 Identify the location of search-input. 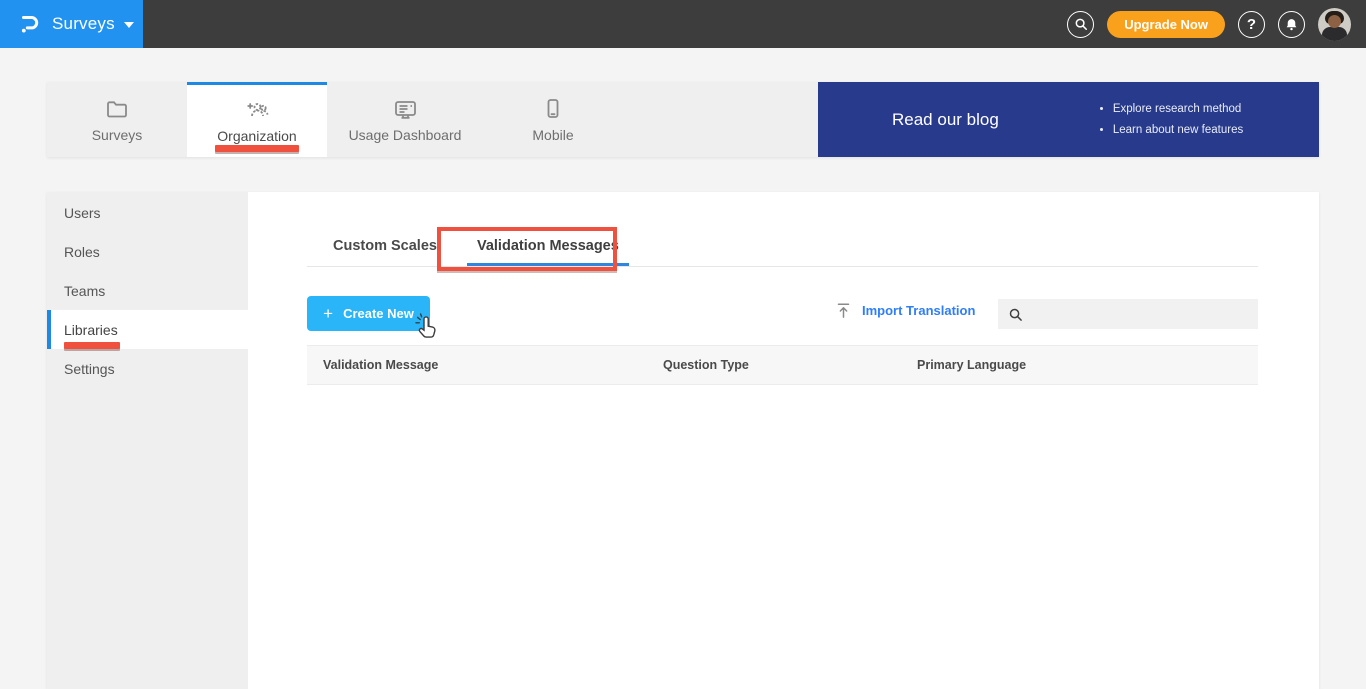
(1144, 314).